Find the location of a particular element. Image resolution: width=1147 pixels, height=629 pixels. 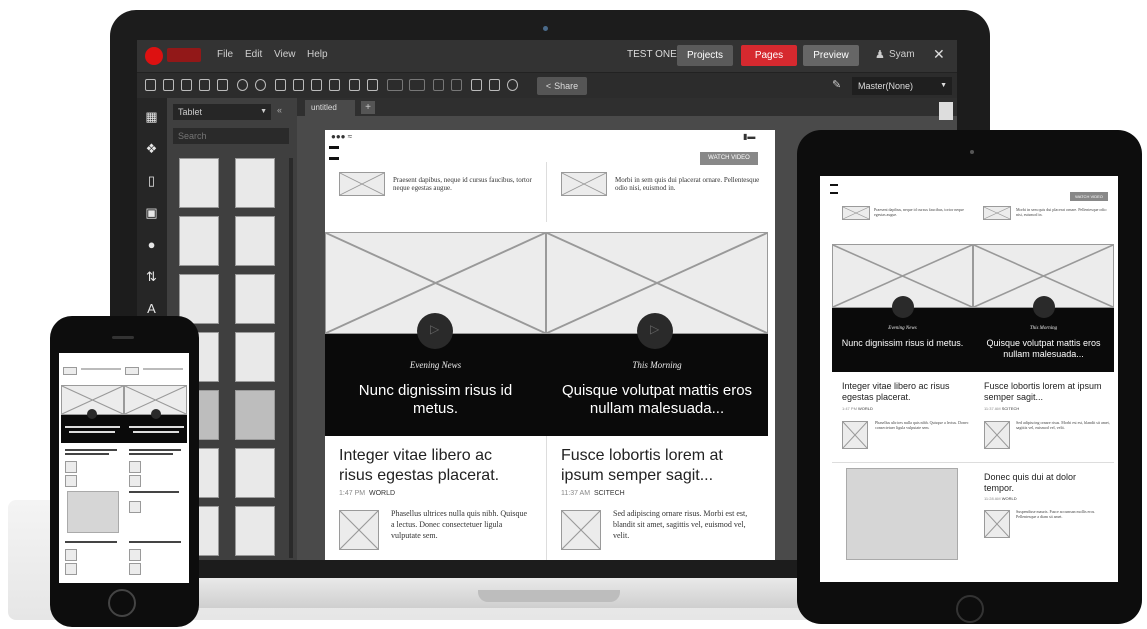

menu-edit: Edit is located at coordinates (253, 54).